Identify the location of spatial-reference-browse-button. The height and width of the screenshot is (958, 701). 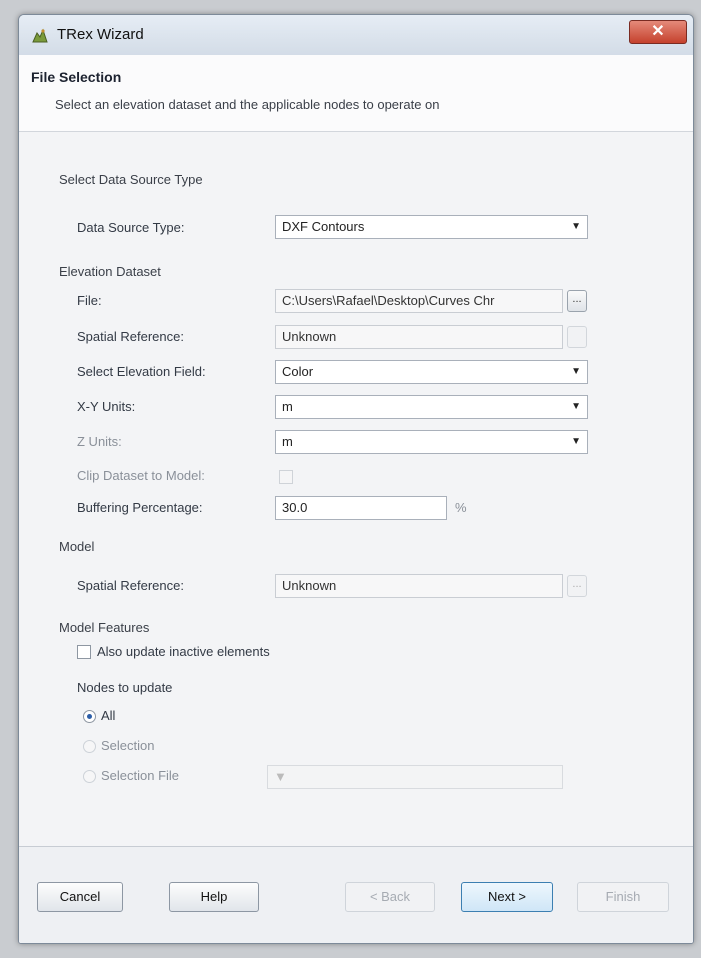
(577, 337).